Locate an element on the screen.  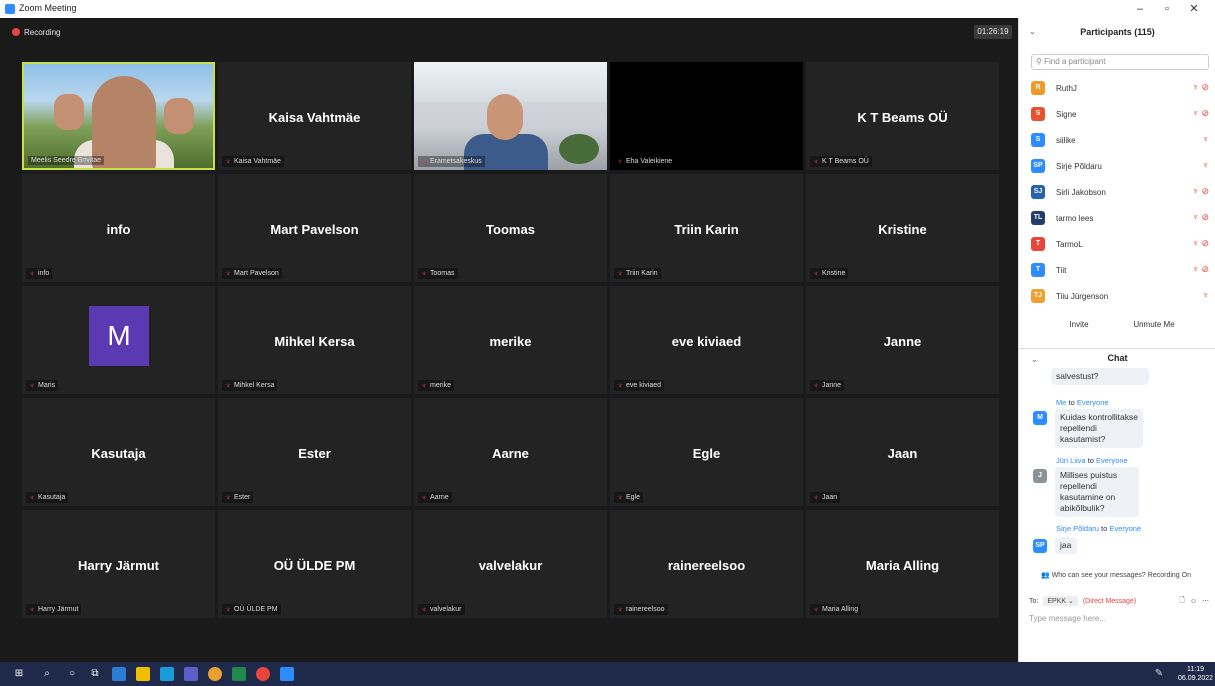
emoji-icon: ☺ is located at coordinates (1193, 601).